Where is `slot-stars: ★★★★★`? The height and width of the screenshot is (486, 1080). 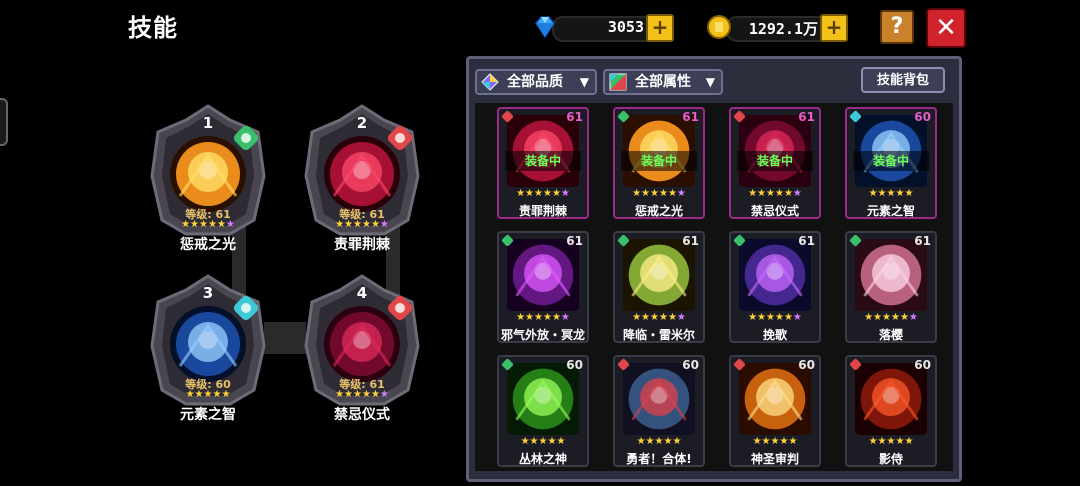 slot-stars: ★★★★★ is located at coordinates (208, 394).